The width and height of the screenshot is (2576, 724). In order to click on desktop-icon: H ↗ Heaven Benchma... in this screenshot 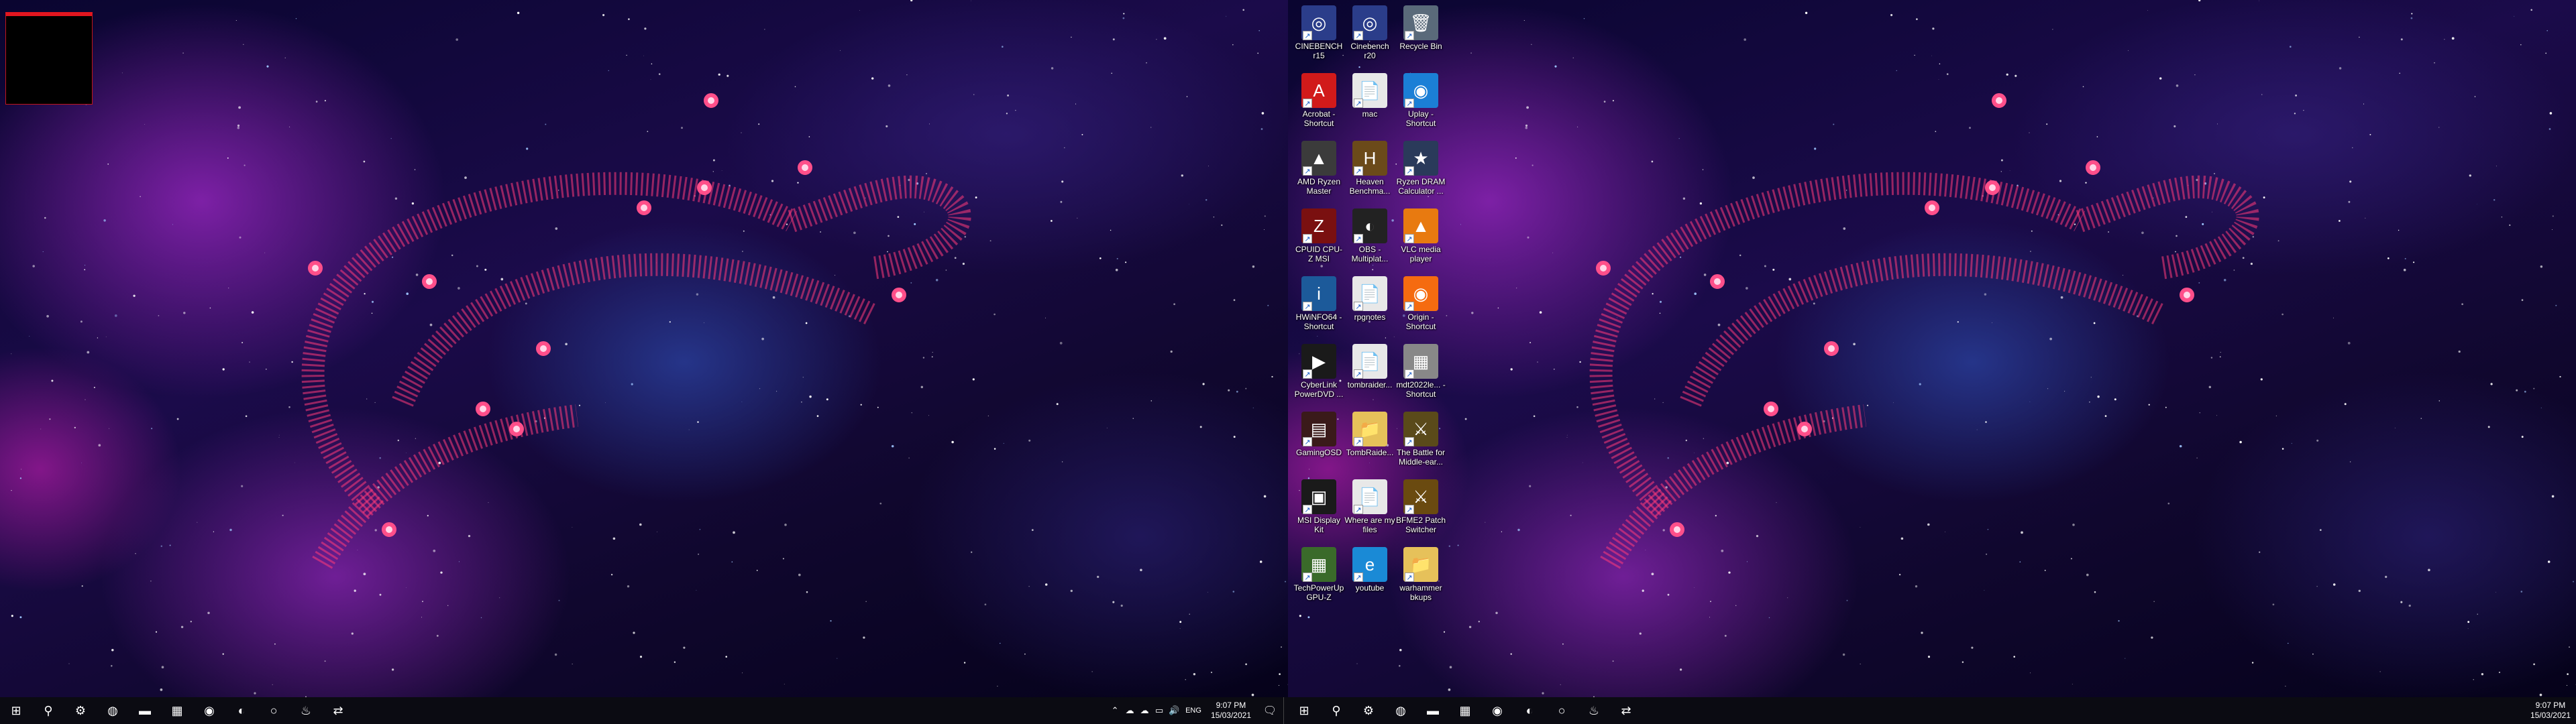, I will do `click(1369, 171)`.